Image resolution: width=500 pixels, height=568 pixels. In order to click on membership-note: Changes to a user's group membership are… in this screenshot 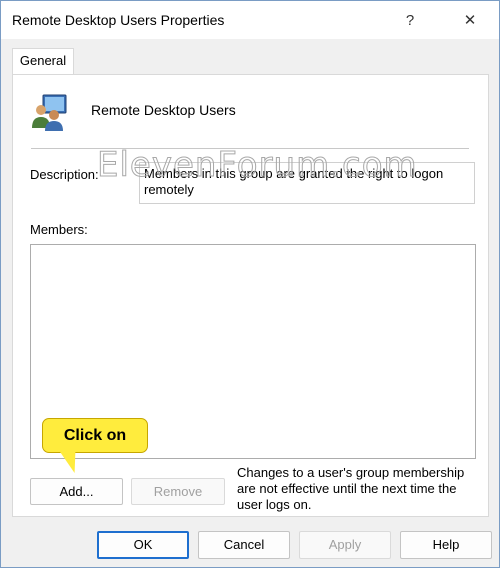, I will do `click(351, 488)`.